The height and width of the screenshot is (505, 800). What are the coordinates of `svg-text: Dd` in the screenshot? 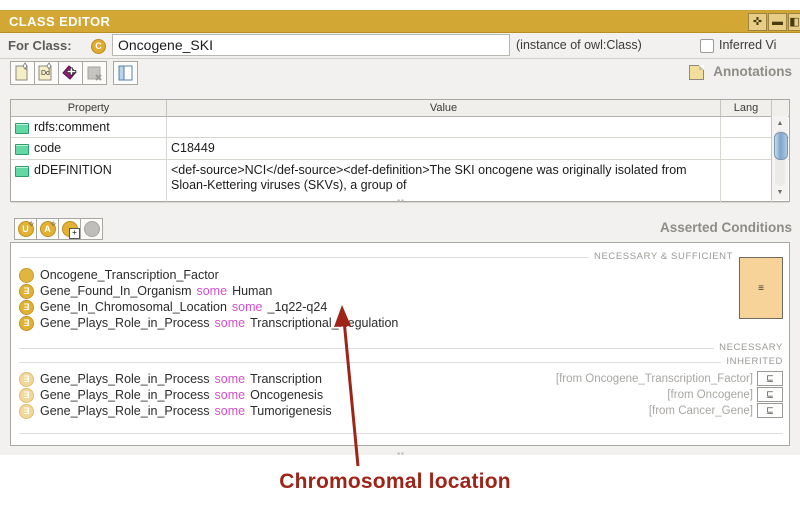 It's located at (45, 73).